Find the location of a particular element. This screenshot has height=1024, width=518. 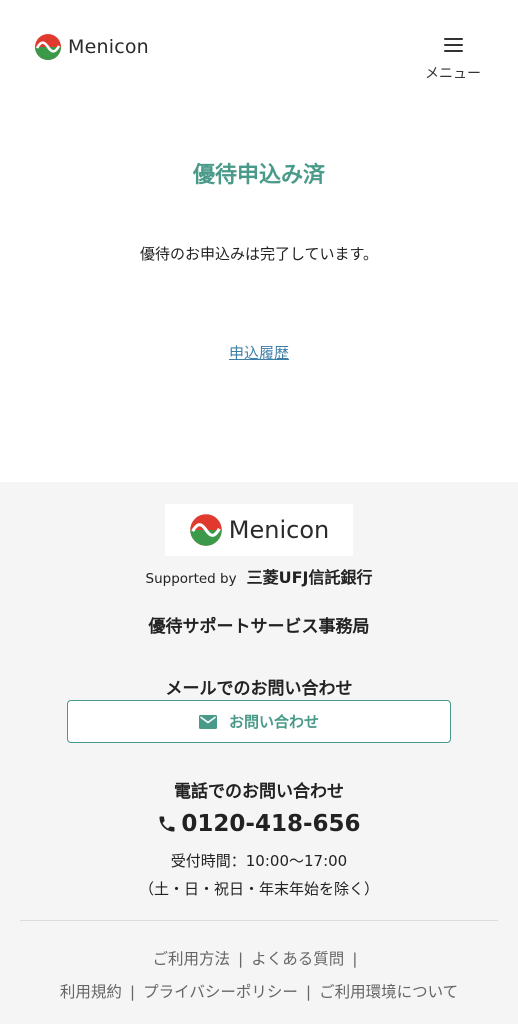

bank-name: 三菱UFJ信託銀行 is located at coordinates (309, 577).